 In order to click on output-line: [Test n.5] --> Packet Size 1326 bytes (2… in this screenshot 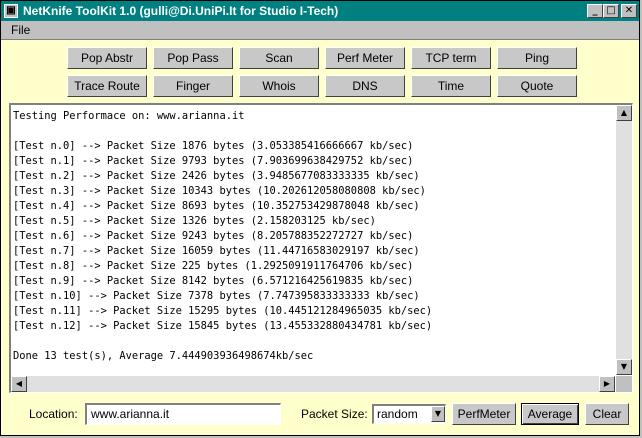, I will do `click(194, 221)`.